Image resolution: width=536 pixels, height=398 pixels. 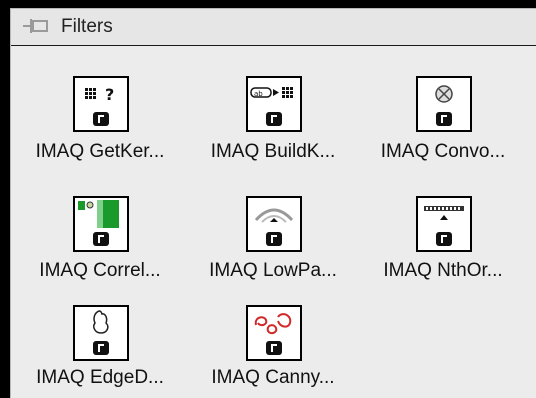 What do you see at coordinates (101, 333) in the screenshot?
I see `edge-detection-icon` at bounding box center [101, 333].